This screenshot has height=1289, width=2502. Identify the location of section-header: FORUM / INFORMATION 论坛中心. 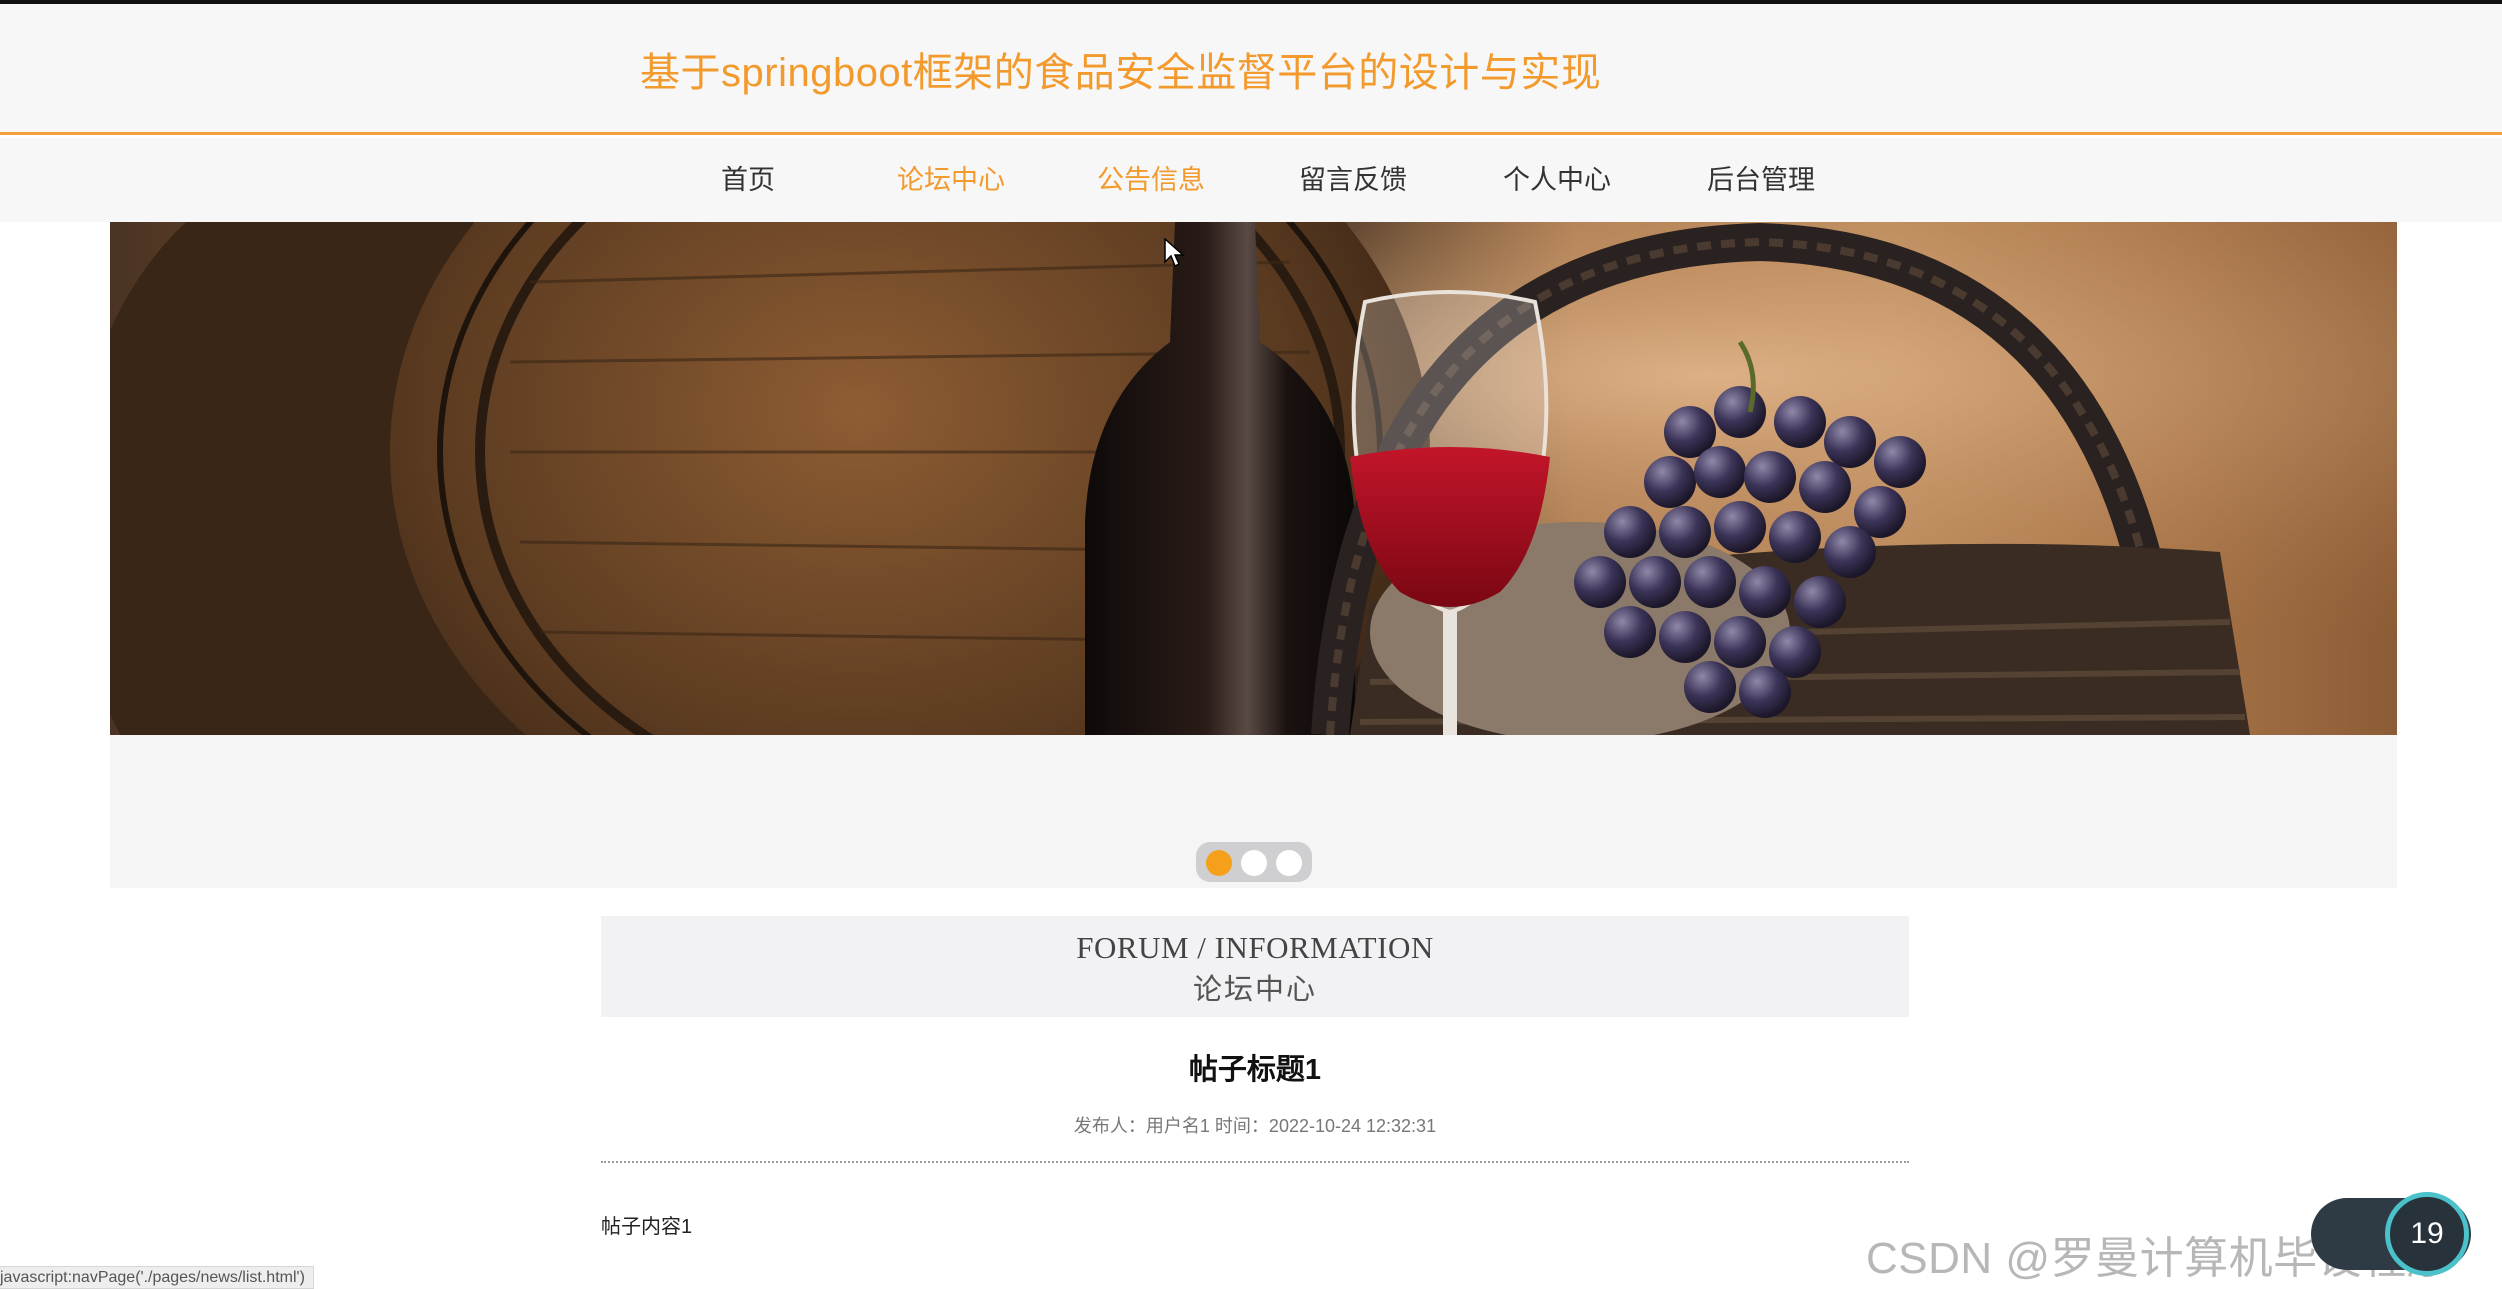
(1255, 966).